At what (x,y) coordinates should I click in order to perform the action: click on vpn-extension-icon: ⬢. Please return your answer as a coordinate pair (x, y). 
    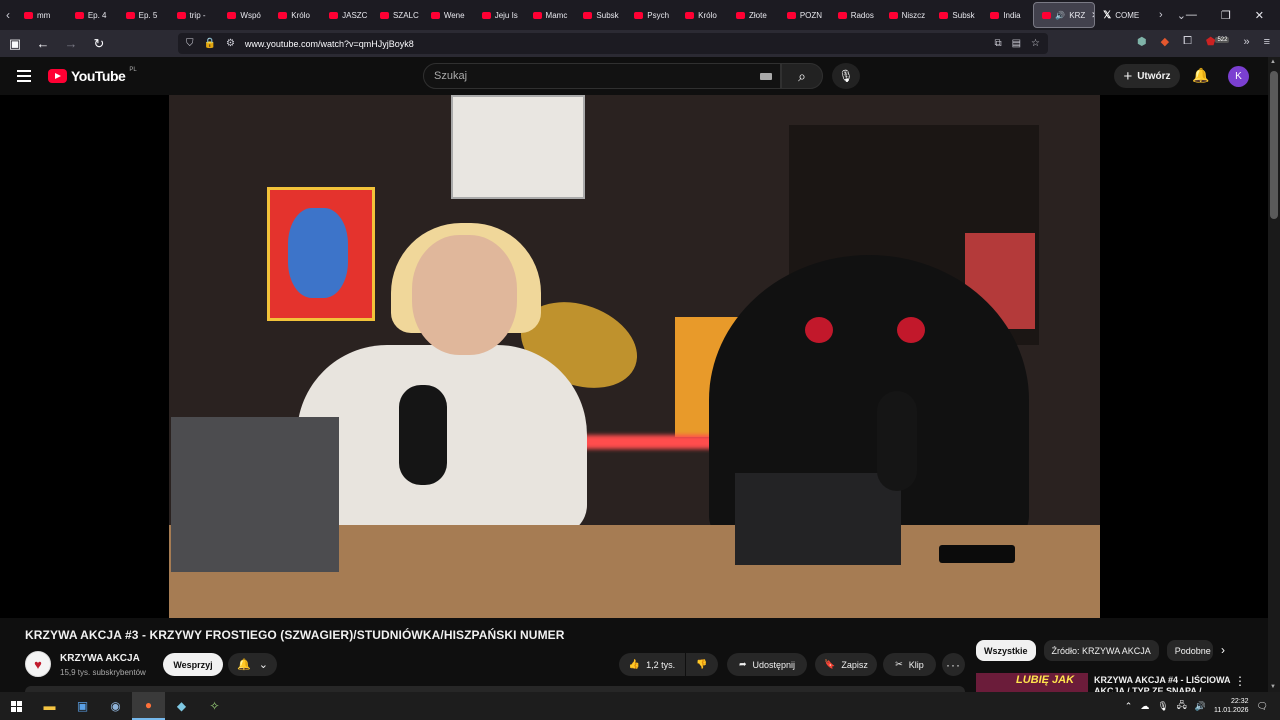
    Looking at the image, I should click on (1142, 41).